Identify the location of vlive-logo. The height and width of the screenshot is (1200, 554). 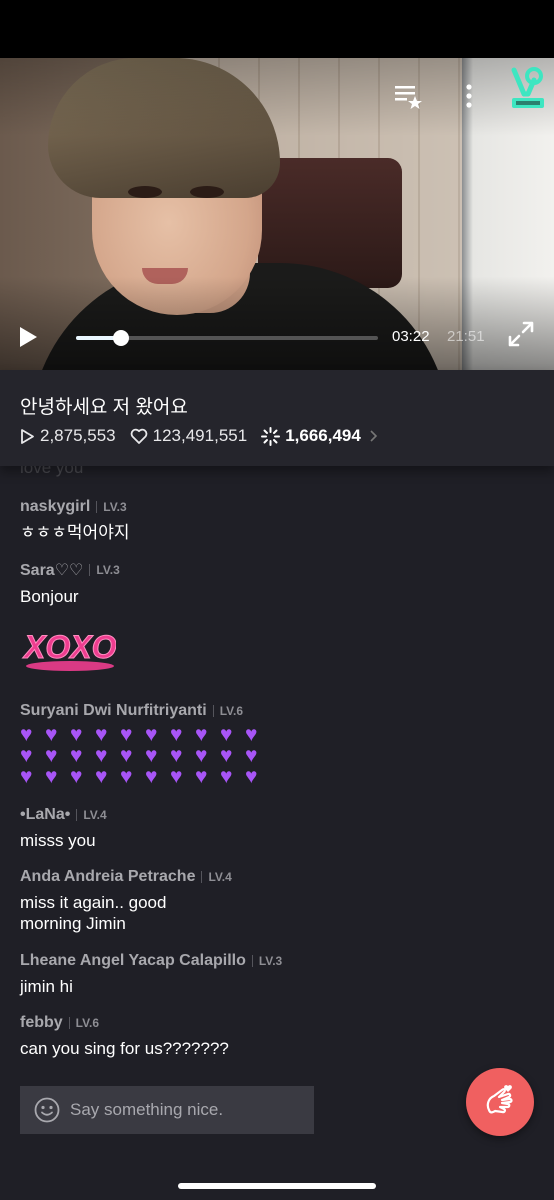
(528, 88).